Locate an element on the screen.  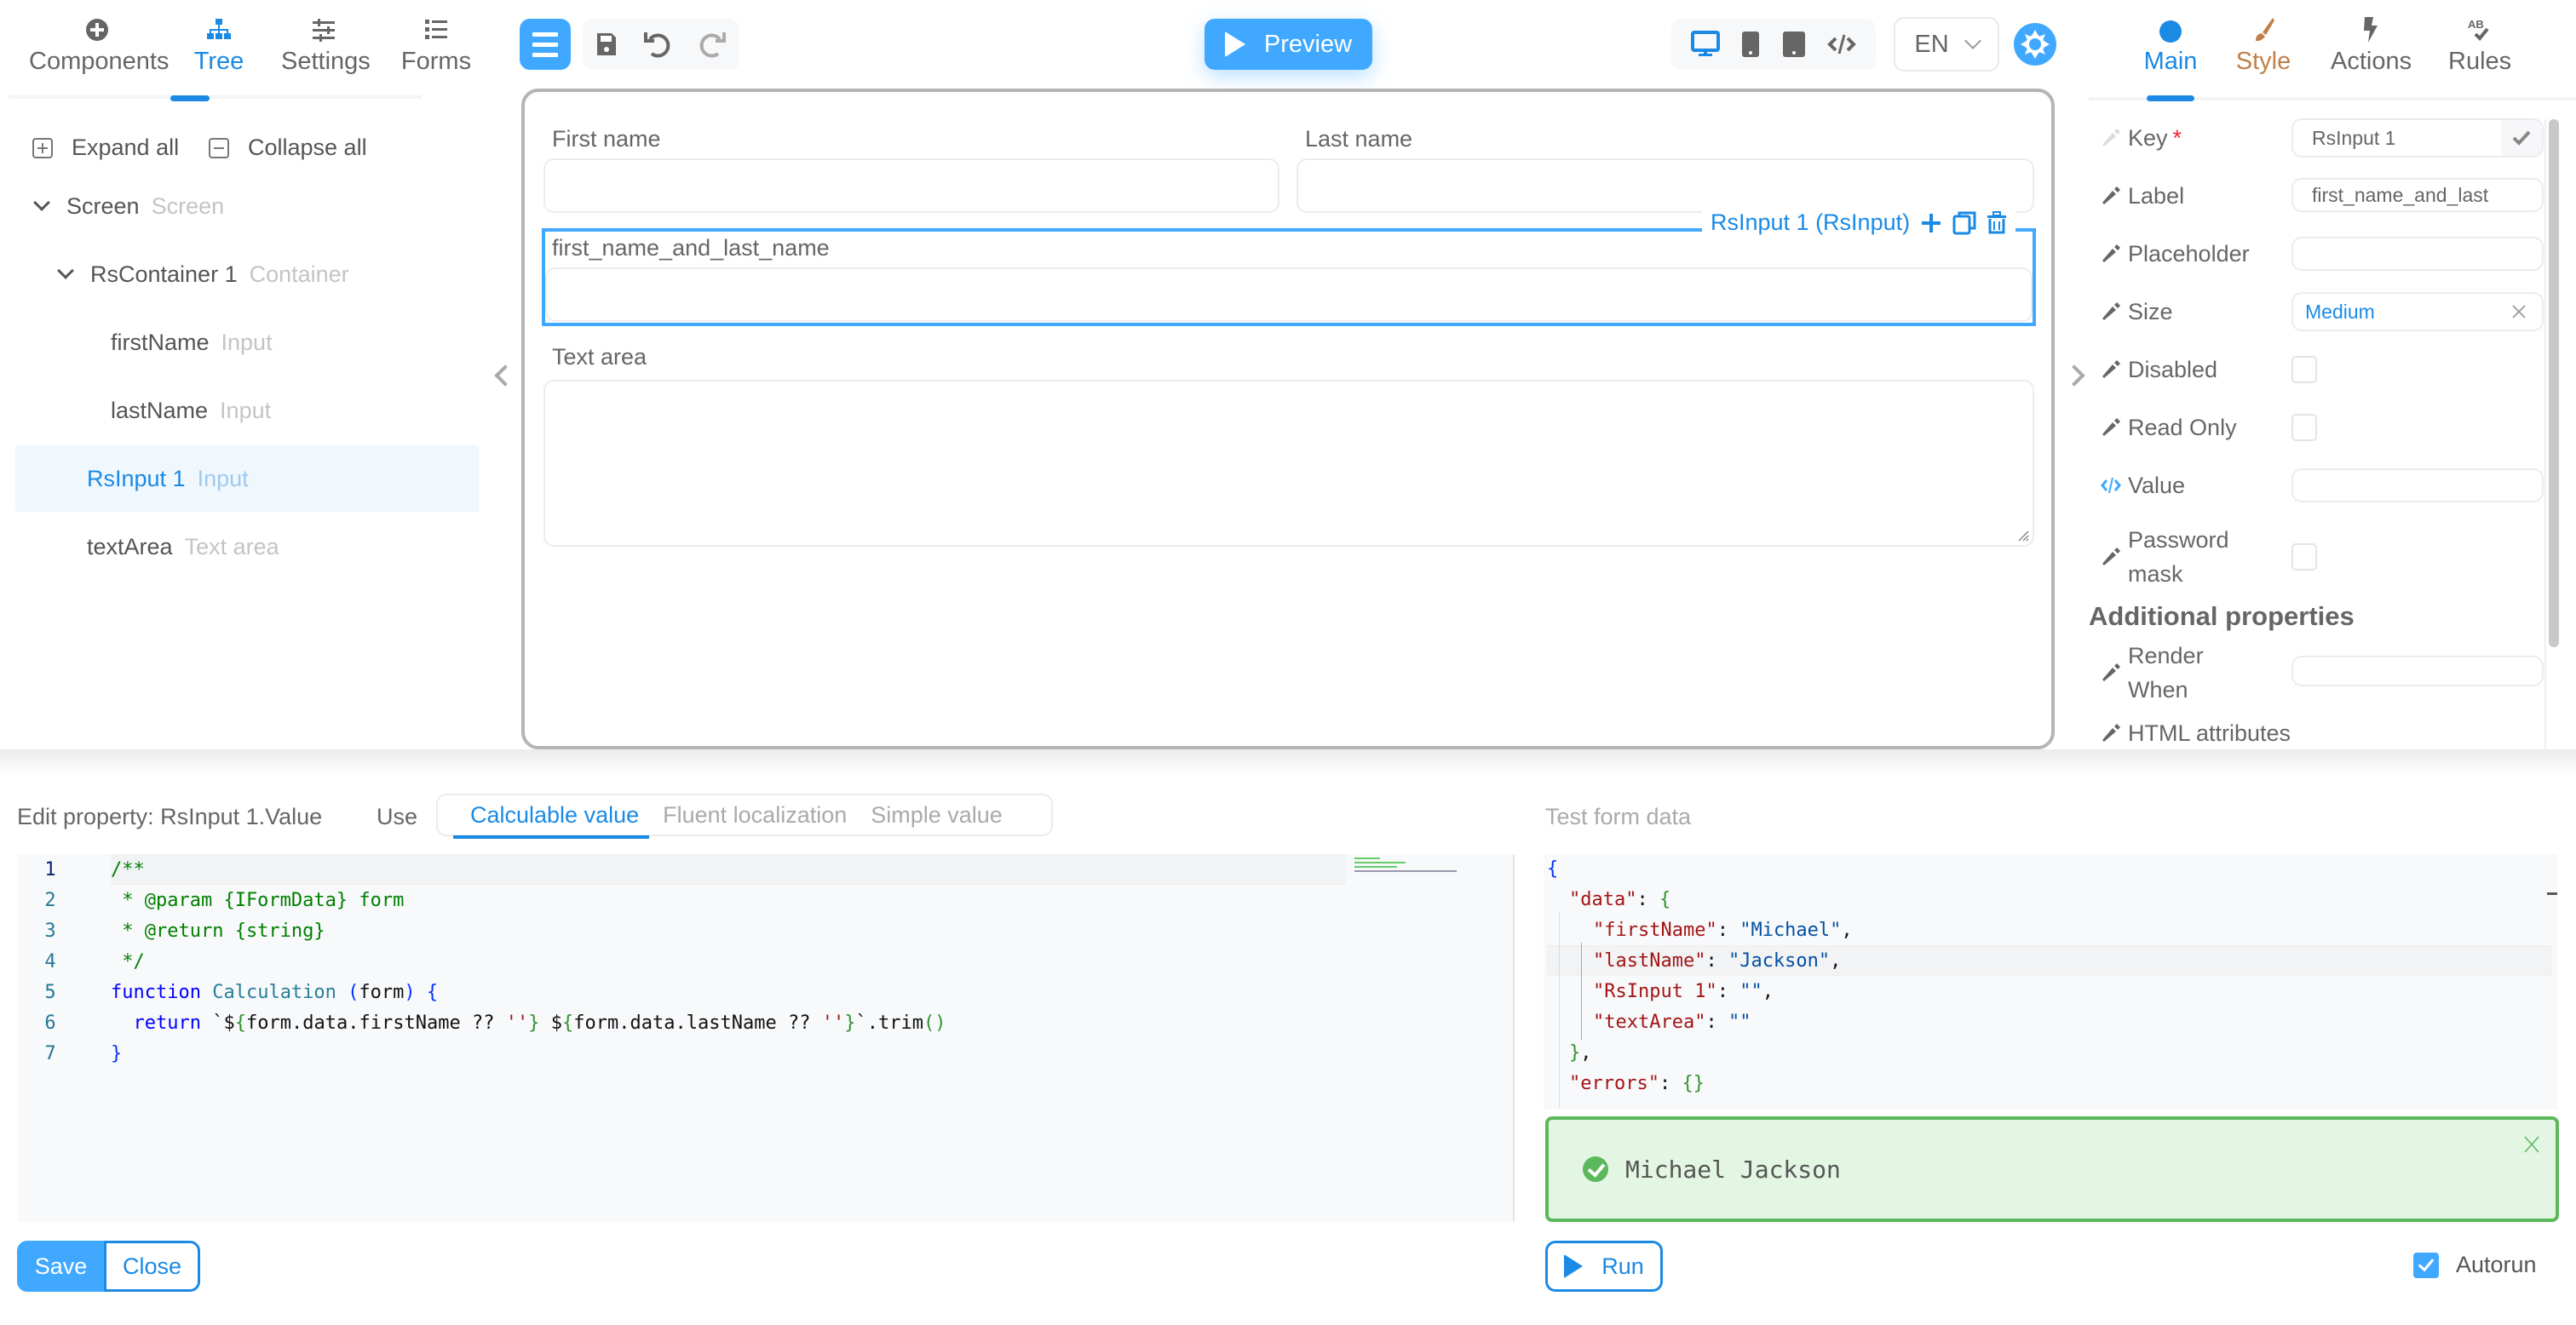
close-label: Close is located at coordinates (152, 1266).